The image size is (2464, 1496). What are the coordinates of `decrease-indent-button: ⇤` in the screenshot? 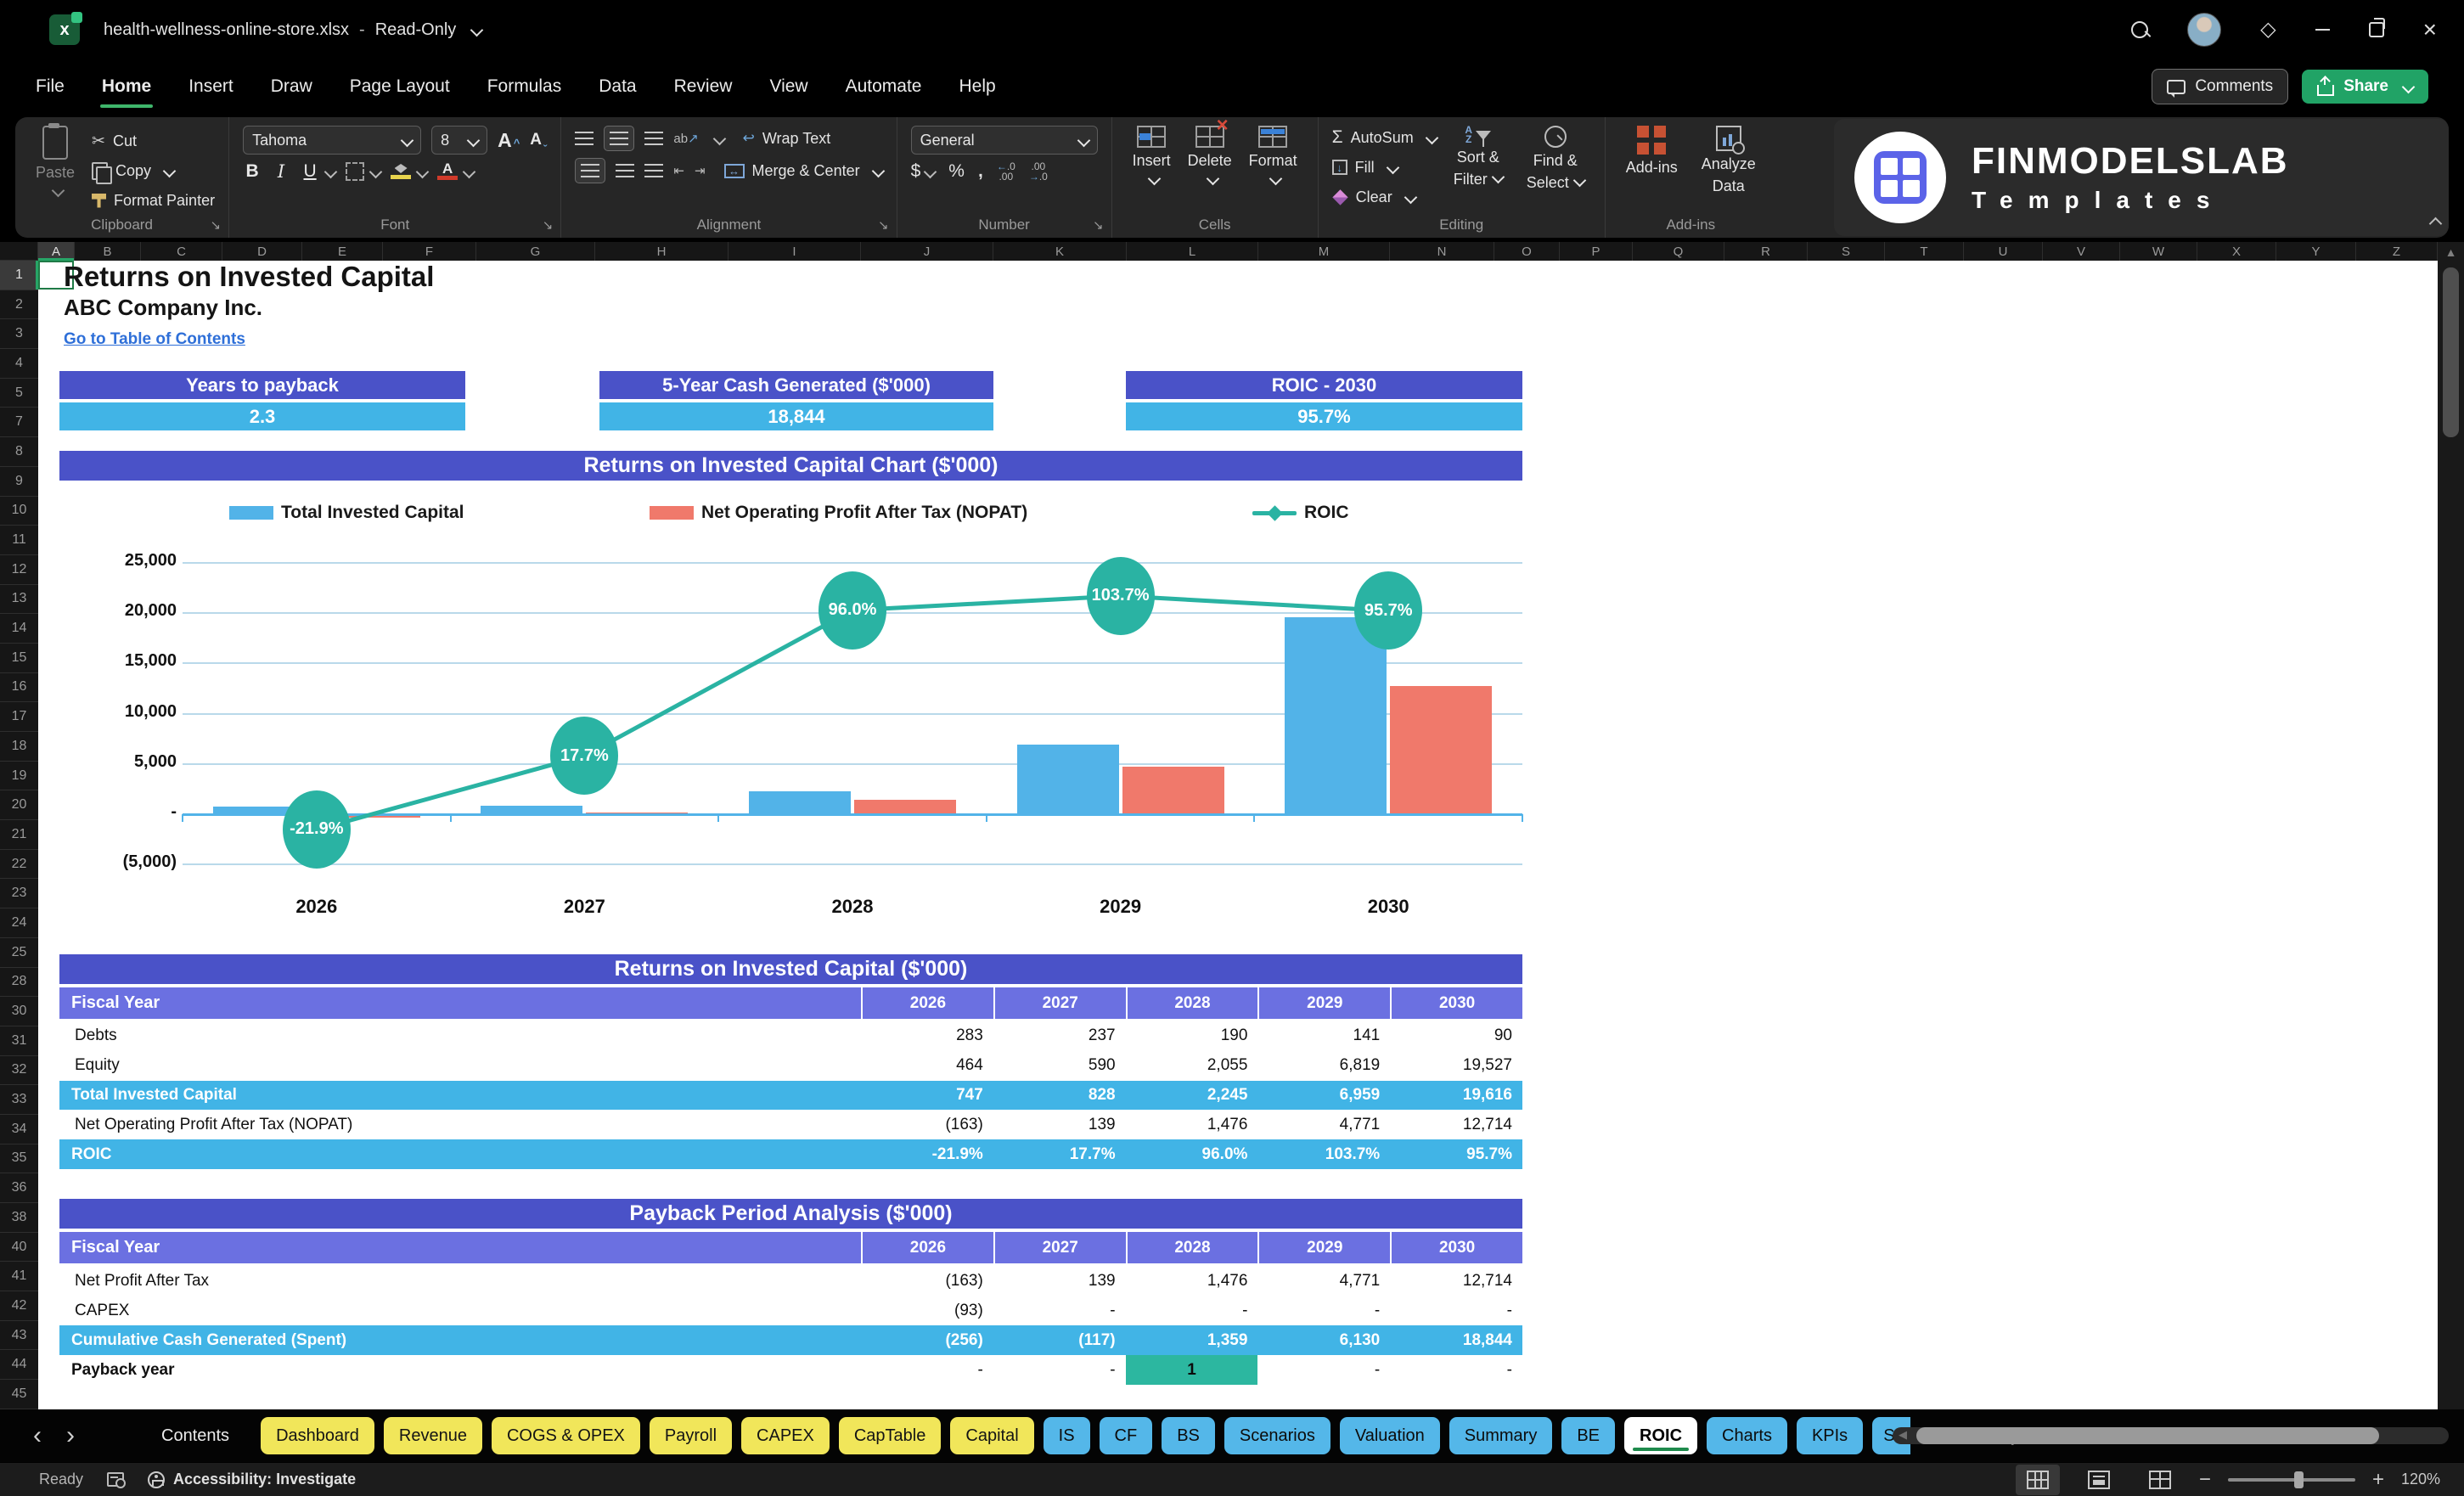 It's located at (678, 170).